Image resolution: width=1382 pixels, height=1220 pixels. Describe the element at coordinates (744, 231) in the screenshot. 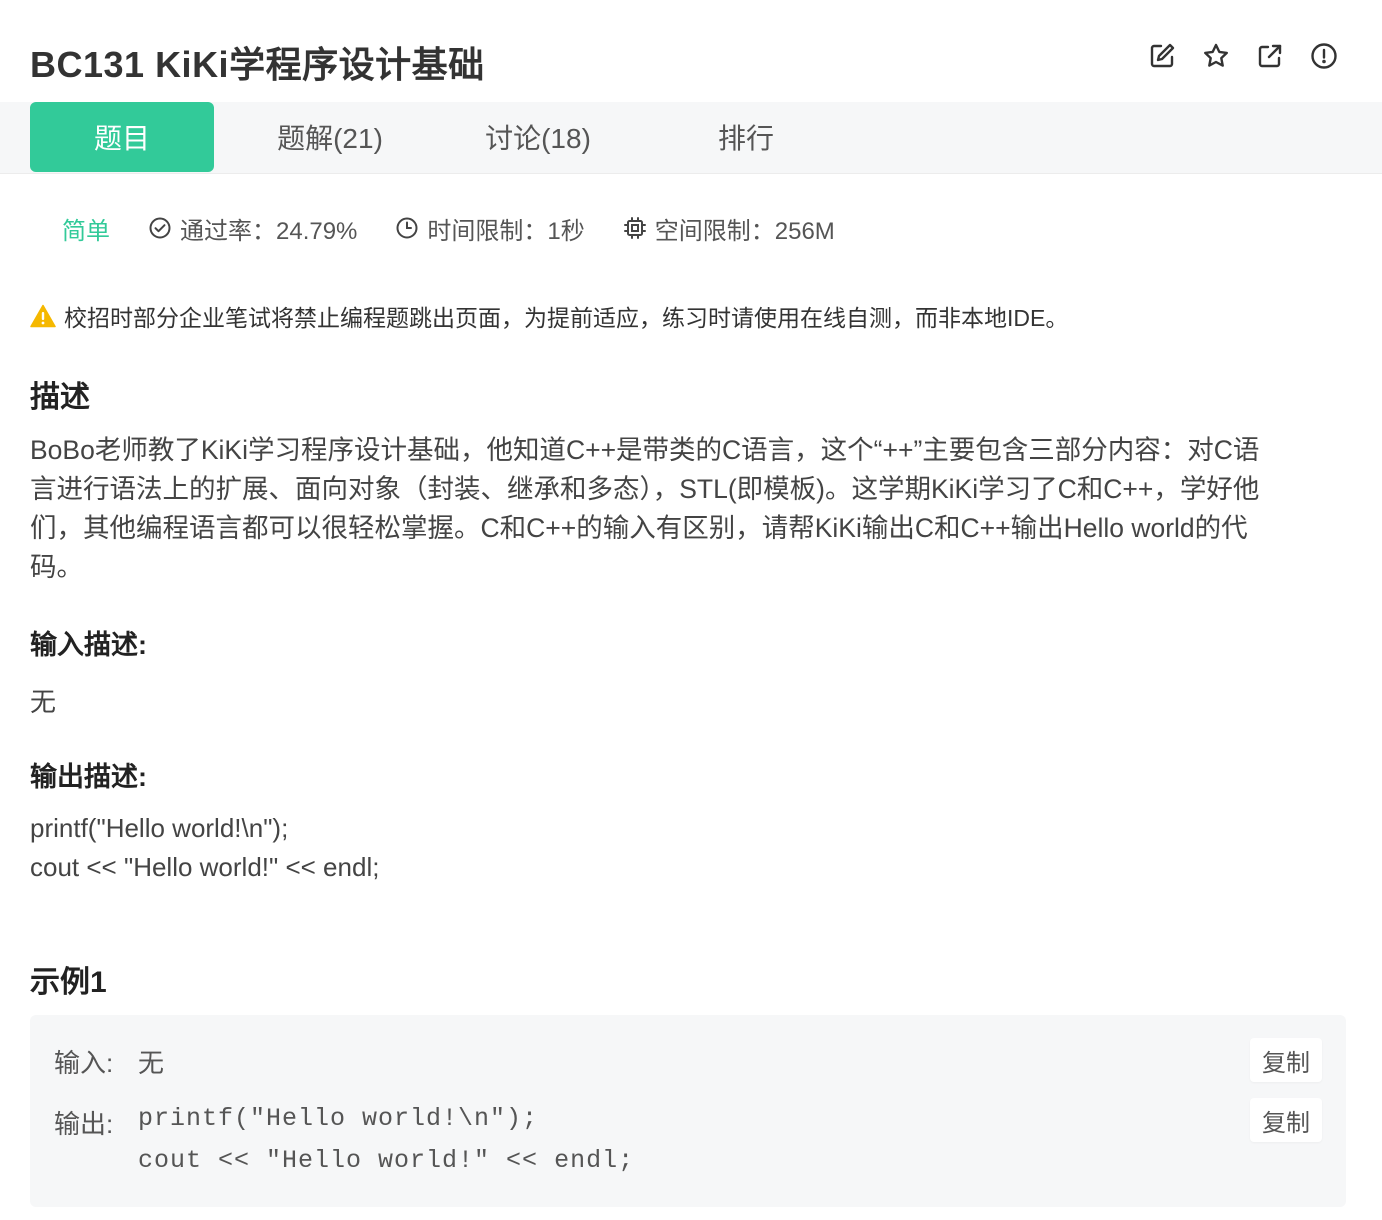

I see `memory-limit-text: 空间限制：256M` at that location.